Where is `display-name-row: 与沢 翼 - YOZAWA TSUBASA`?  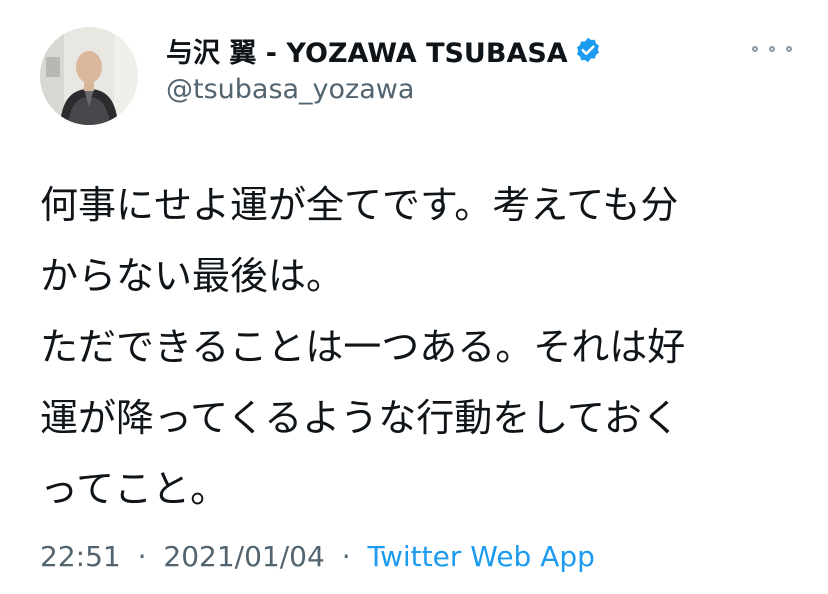 display-name-row: 与沢 翼 - YOZAWA TSUBASA is located at coordinates (384, 50).